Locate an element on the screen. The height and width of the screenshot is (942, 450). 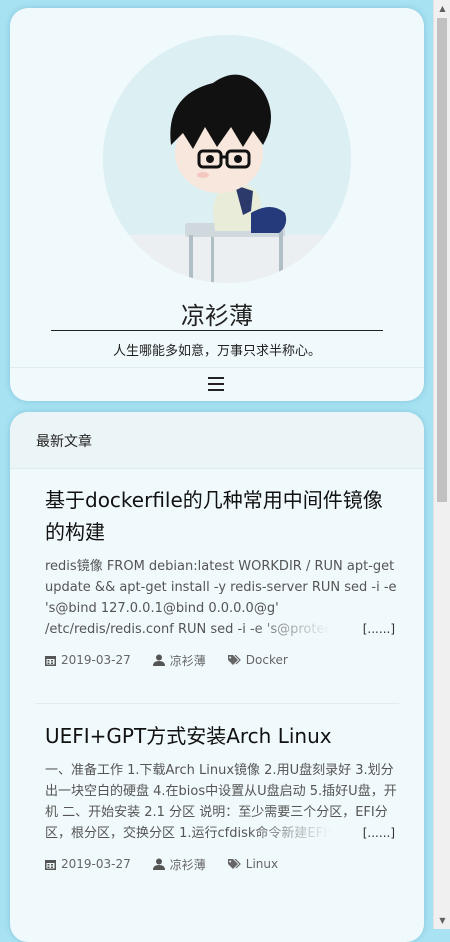
article-meta: 2019-03-27 凉衫薄 Docker is located at coordinates (217, 660).